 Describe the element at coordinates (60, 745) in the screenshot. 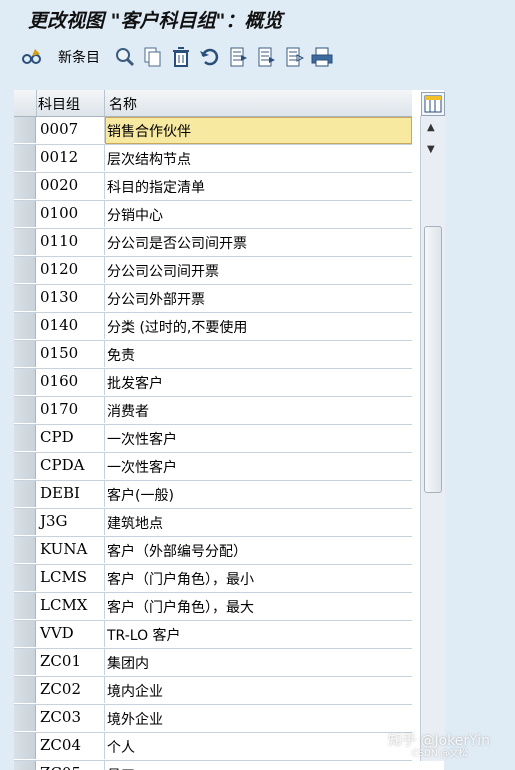

I see `account-group-cell: ZC04` at that location.